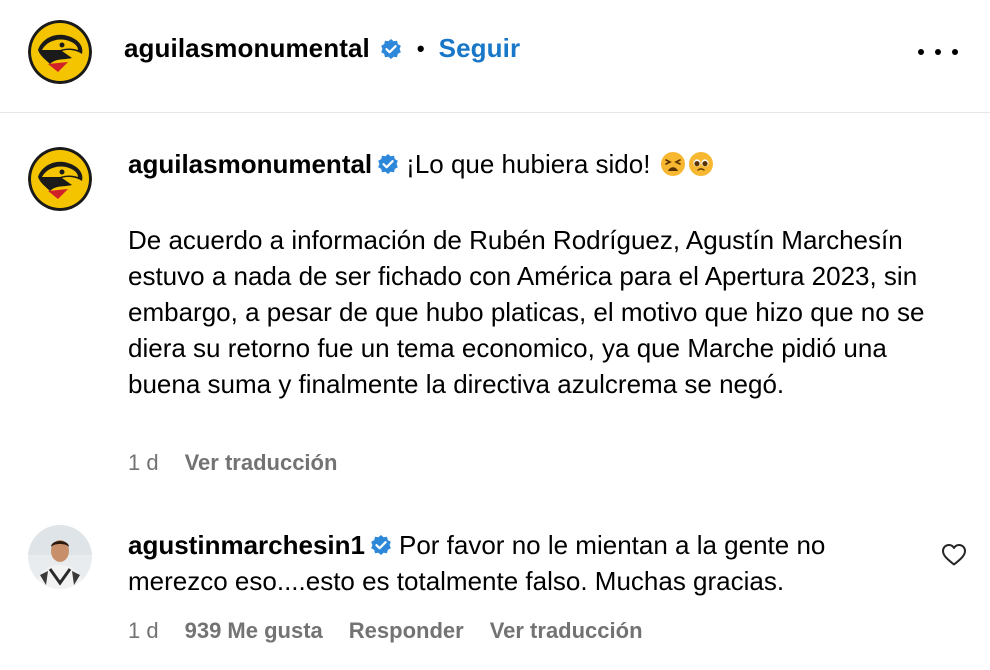 Image resolution: width=990 pixels, height=670 pixels. What do you see at coordinates (528, 164) in the screenshot?
I see `post-headline: ¡Lo que hubiera sido!` at bounding box center [528, 164].